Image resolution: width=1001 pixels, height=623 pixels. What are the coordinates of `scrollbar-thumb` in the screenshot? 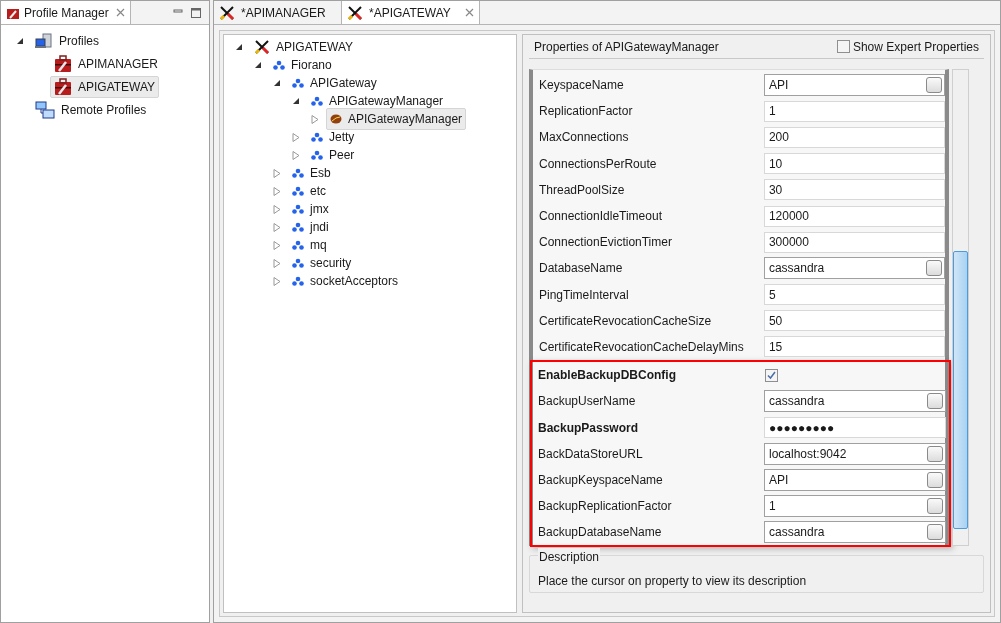 It's located at (960, 390).